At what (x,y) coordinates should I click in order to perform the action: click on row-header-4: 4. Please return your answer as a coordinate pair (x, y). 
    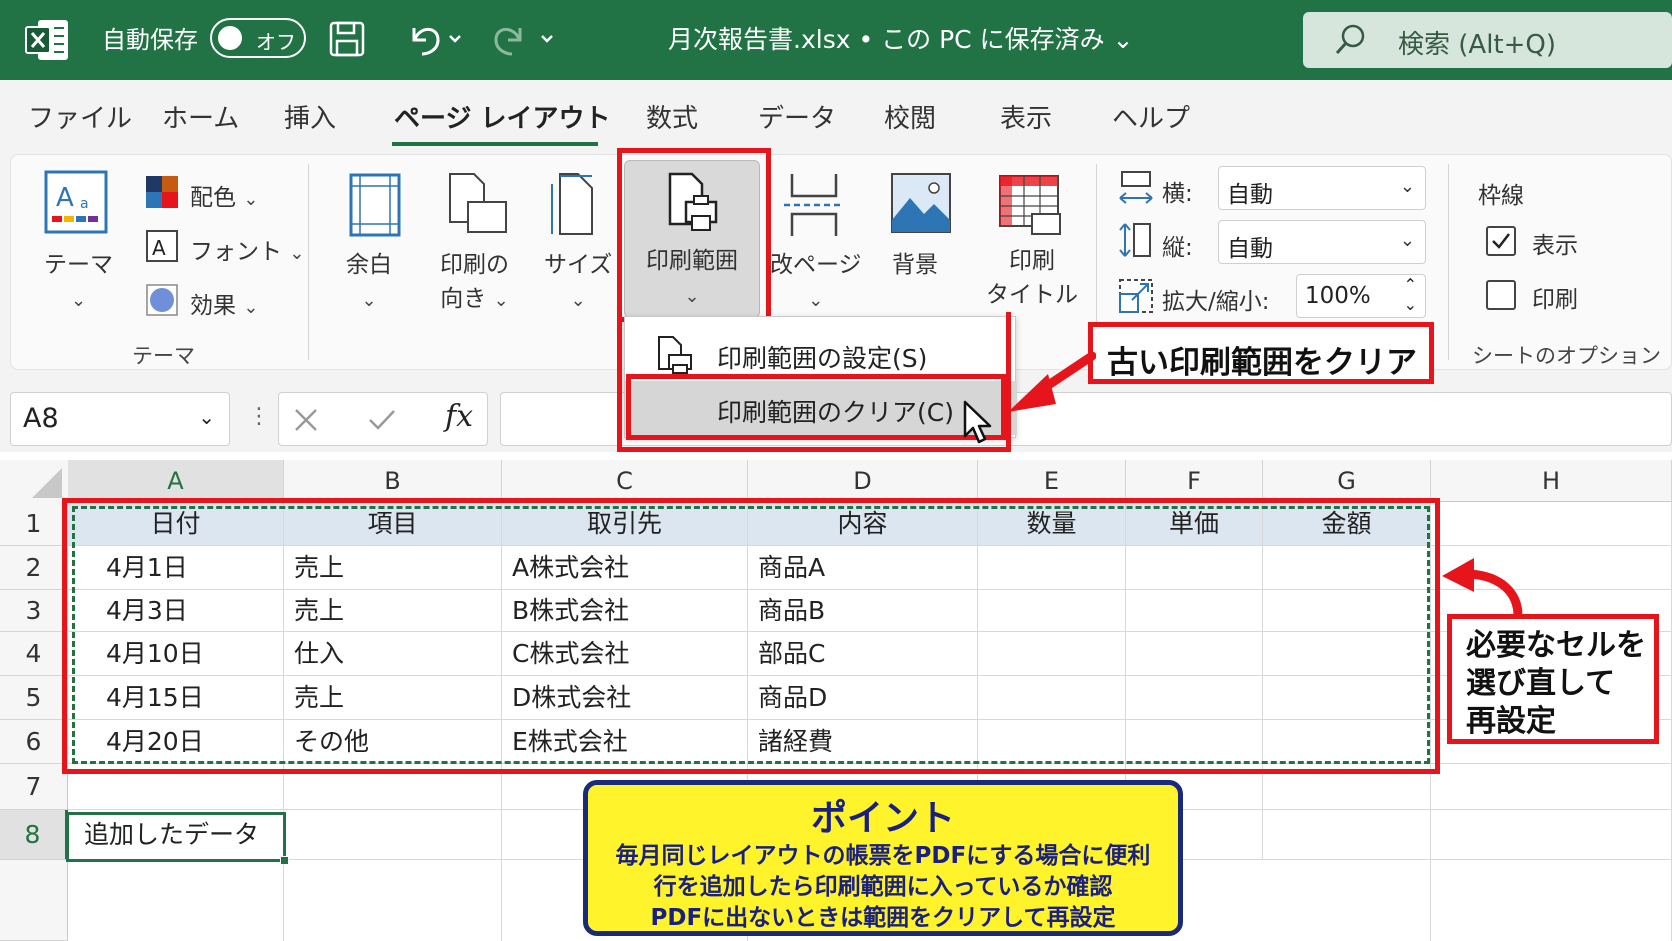
    Looking at the image, I should click on (34, 654).